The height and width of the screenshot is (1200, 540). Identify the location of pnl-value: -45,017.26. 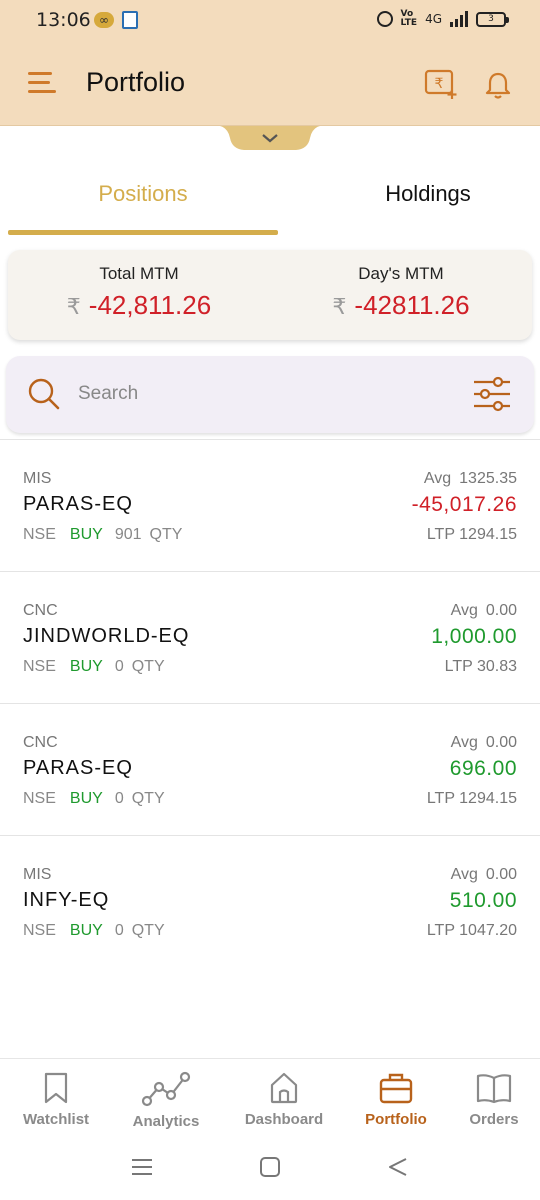
(464, 504).